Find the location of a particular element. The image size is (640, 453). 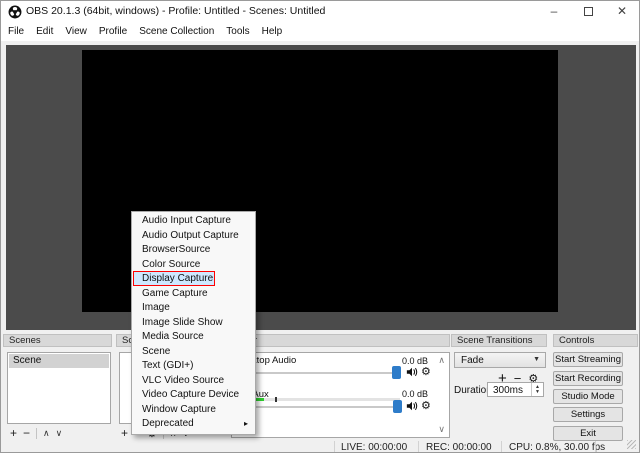

scenes-list: Scene is located at coordinates (59, 388).